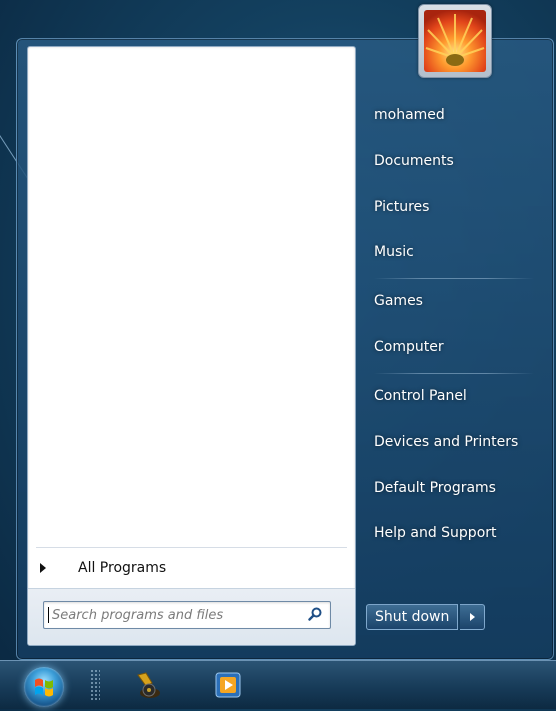 This screenshot has height=711, width=556. Describe the element at coordinates (95, 685) in the screenshot. I see `taskbar-grip` at that location.